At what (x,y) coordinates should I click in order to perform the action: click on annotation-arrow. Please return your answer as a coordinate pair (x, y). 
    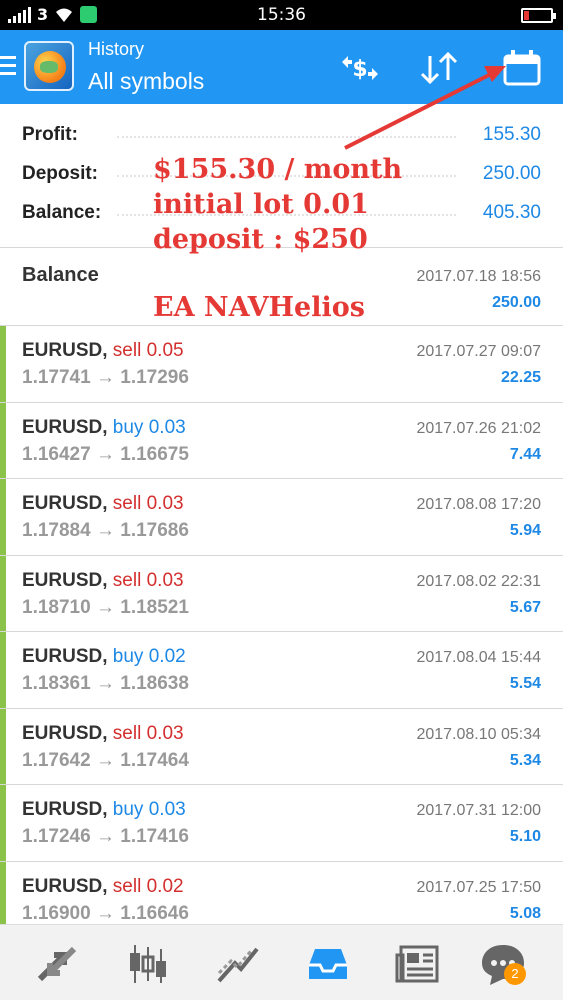
    Looking at the image, I should click on (425, 108).